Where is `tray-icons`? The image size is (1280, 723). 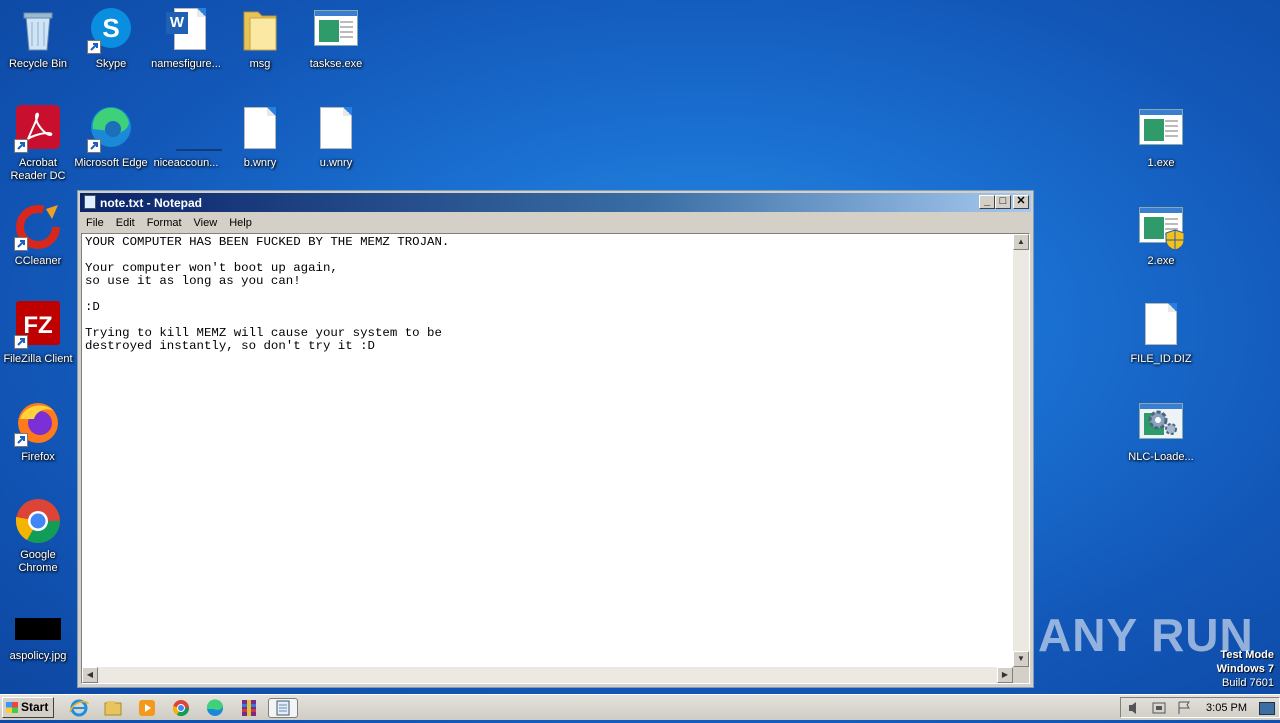 tray-icons is located at coordinates (1163, 708).